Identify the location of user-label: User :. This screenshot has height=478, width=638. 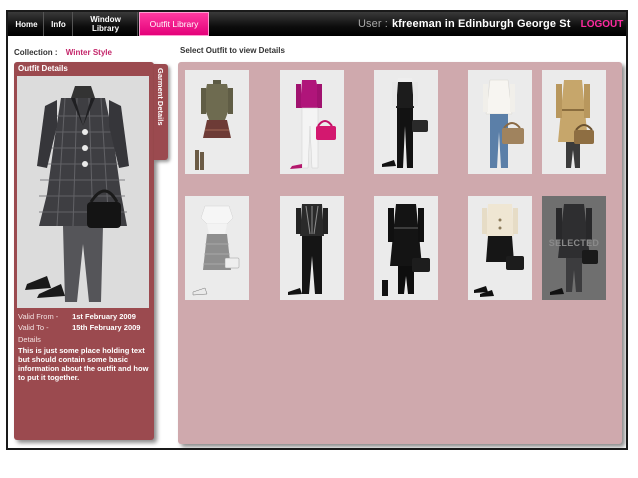
(373, 24).